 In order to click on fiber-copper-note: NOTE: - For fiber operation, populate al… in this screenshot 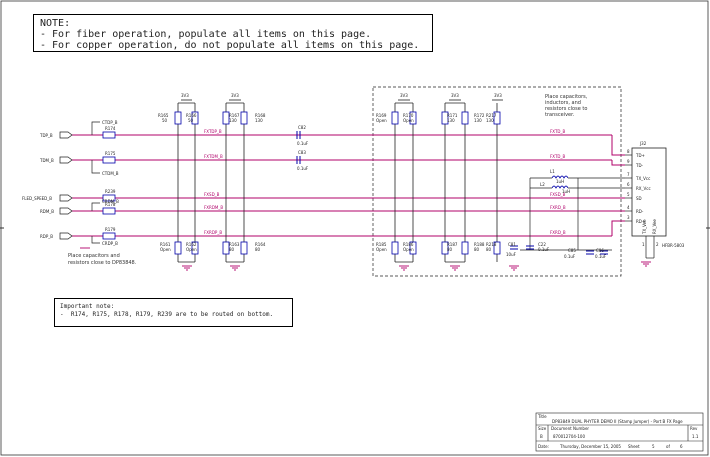, I will do `click(233, 33)`.